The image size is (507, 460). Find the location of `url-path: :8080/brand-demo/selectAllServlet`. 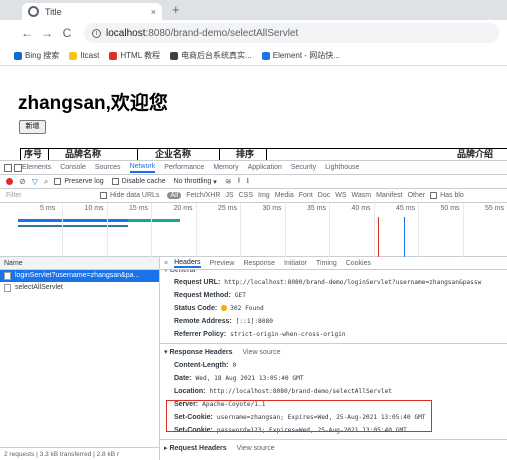

url-path: :8080/brand-demo/selectAllServlet is located at coordinates (222, 33).